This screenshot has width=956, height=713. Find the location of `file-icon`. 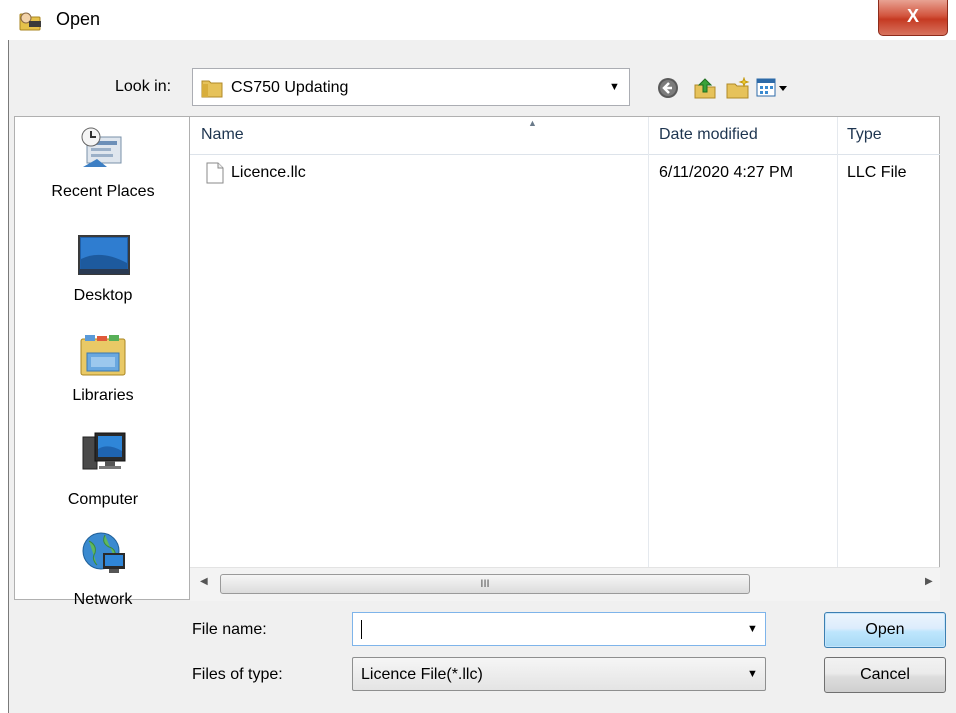

file-icon is located at coordinates (215, 175).